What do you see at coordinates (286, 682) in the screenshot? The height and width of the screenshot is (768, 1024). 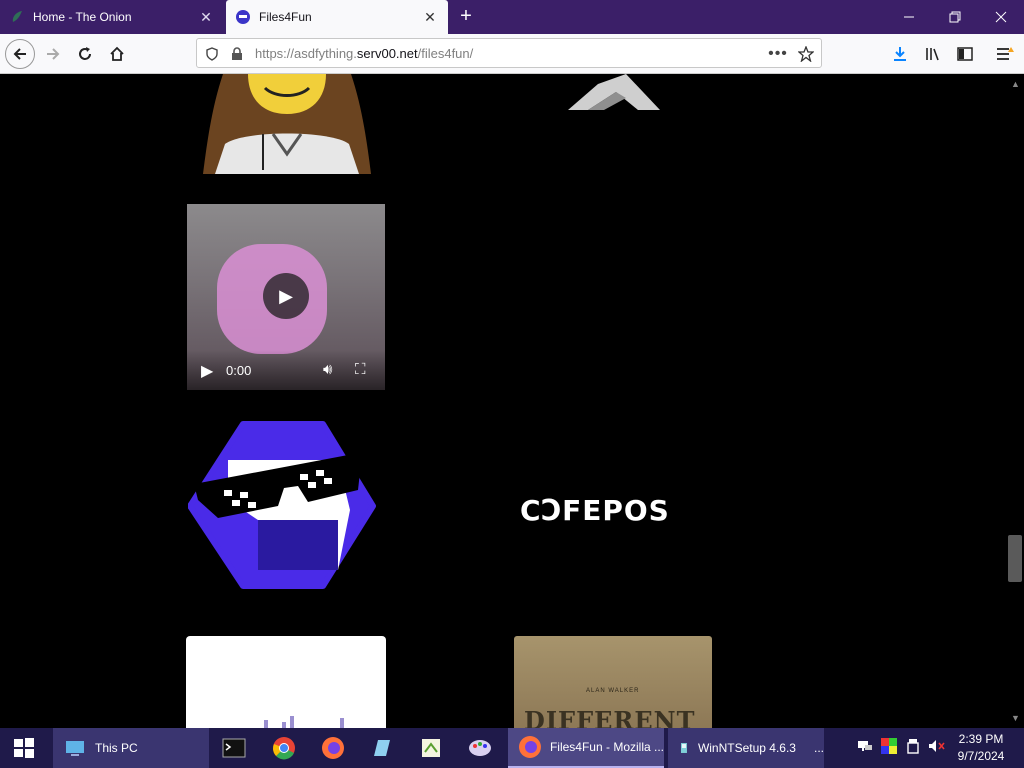 I see `white-image-card` at bounding box center [286, 682].